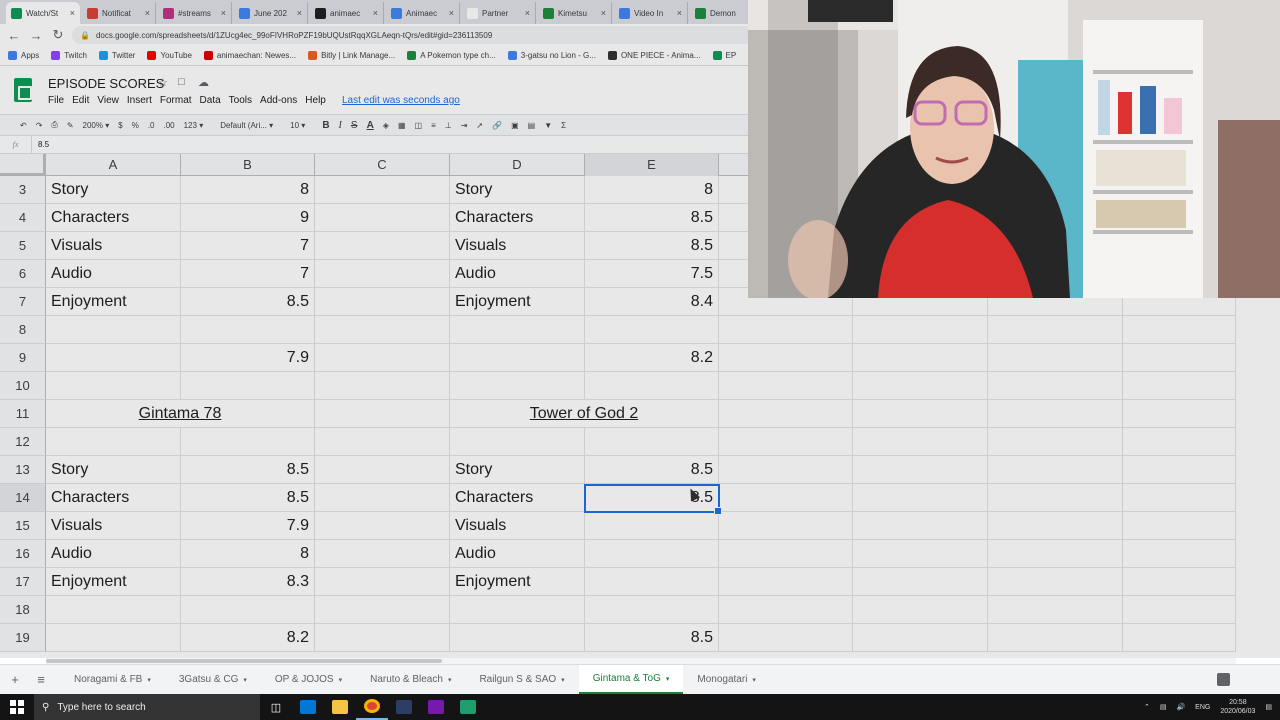 The height and width of the screenshot is (720, 1280). I want to click on filter-icon: ▼, so click(548, 125).